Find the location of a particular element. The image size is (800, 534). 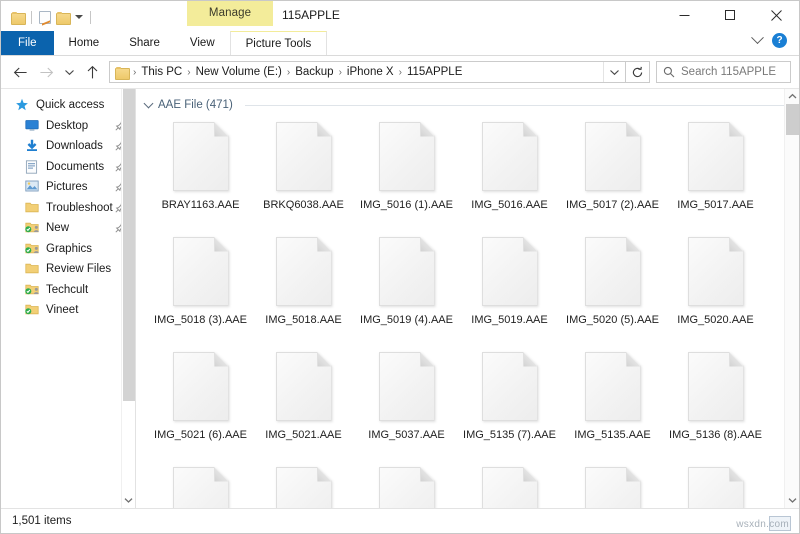

back-button is located at coordinates (20, 72).